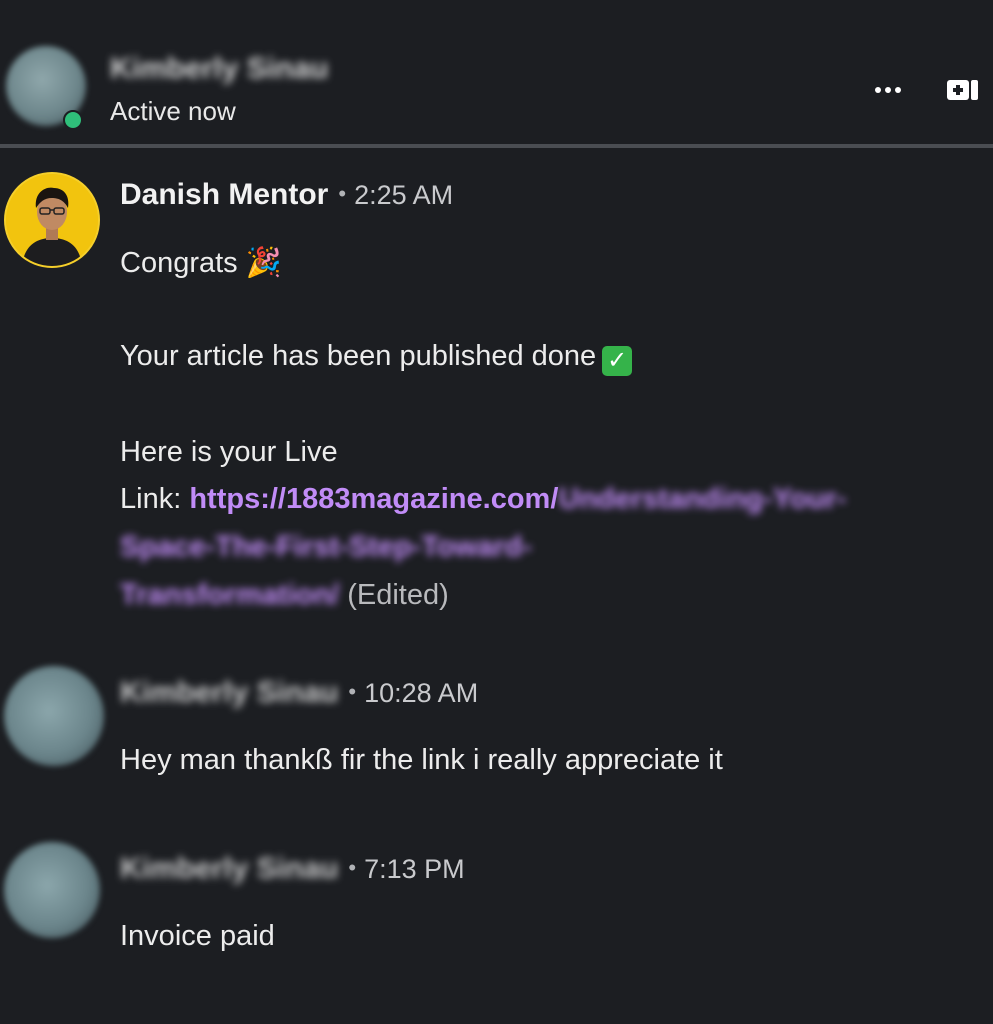  Describe the element at coordinates (414, 869) in the screenshot. I see `message-time: 7:13 PM` at that location.